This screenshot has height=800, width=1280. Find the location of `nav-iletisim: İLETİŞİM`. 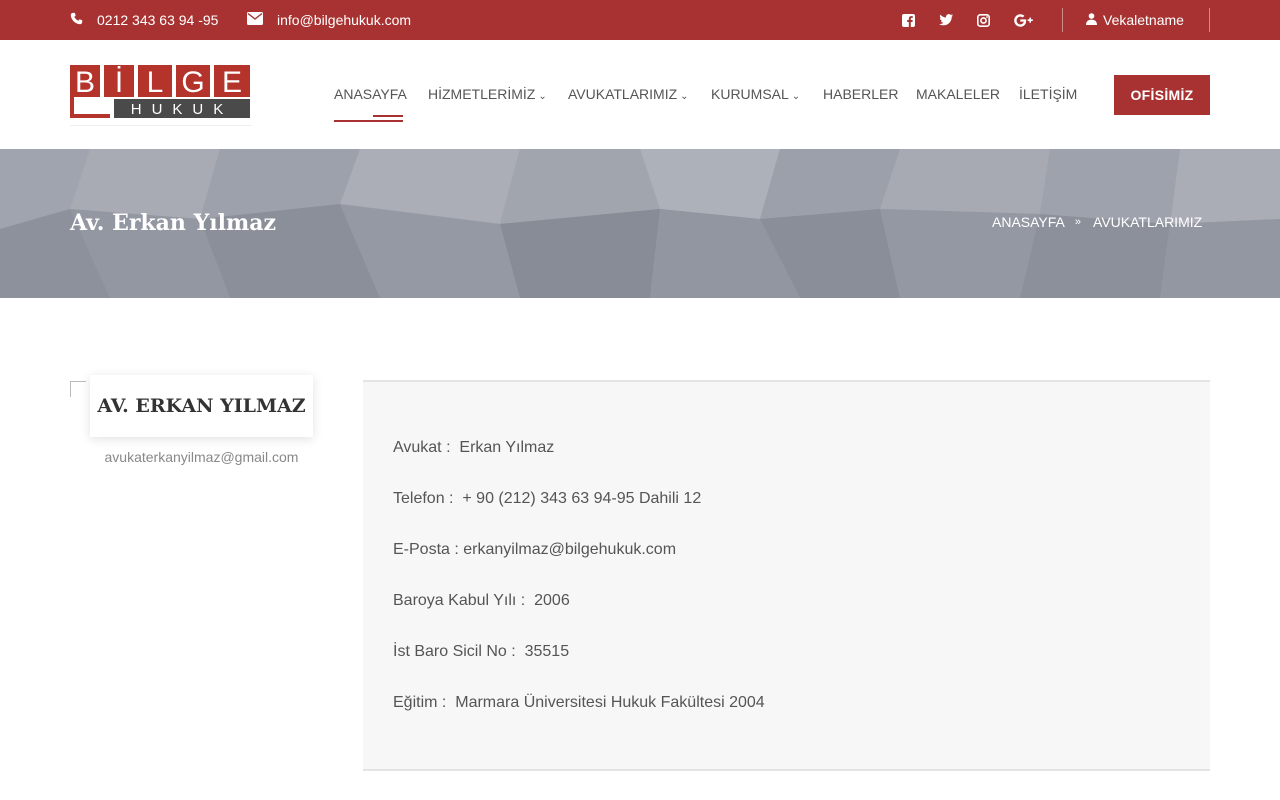

nav-iletisim: İLETİŞİM is located at coordinates (1048, 94).